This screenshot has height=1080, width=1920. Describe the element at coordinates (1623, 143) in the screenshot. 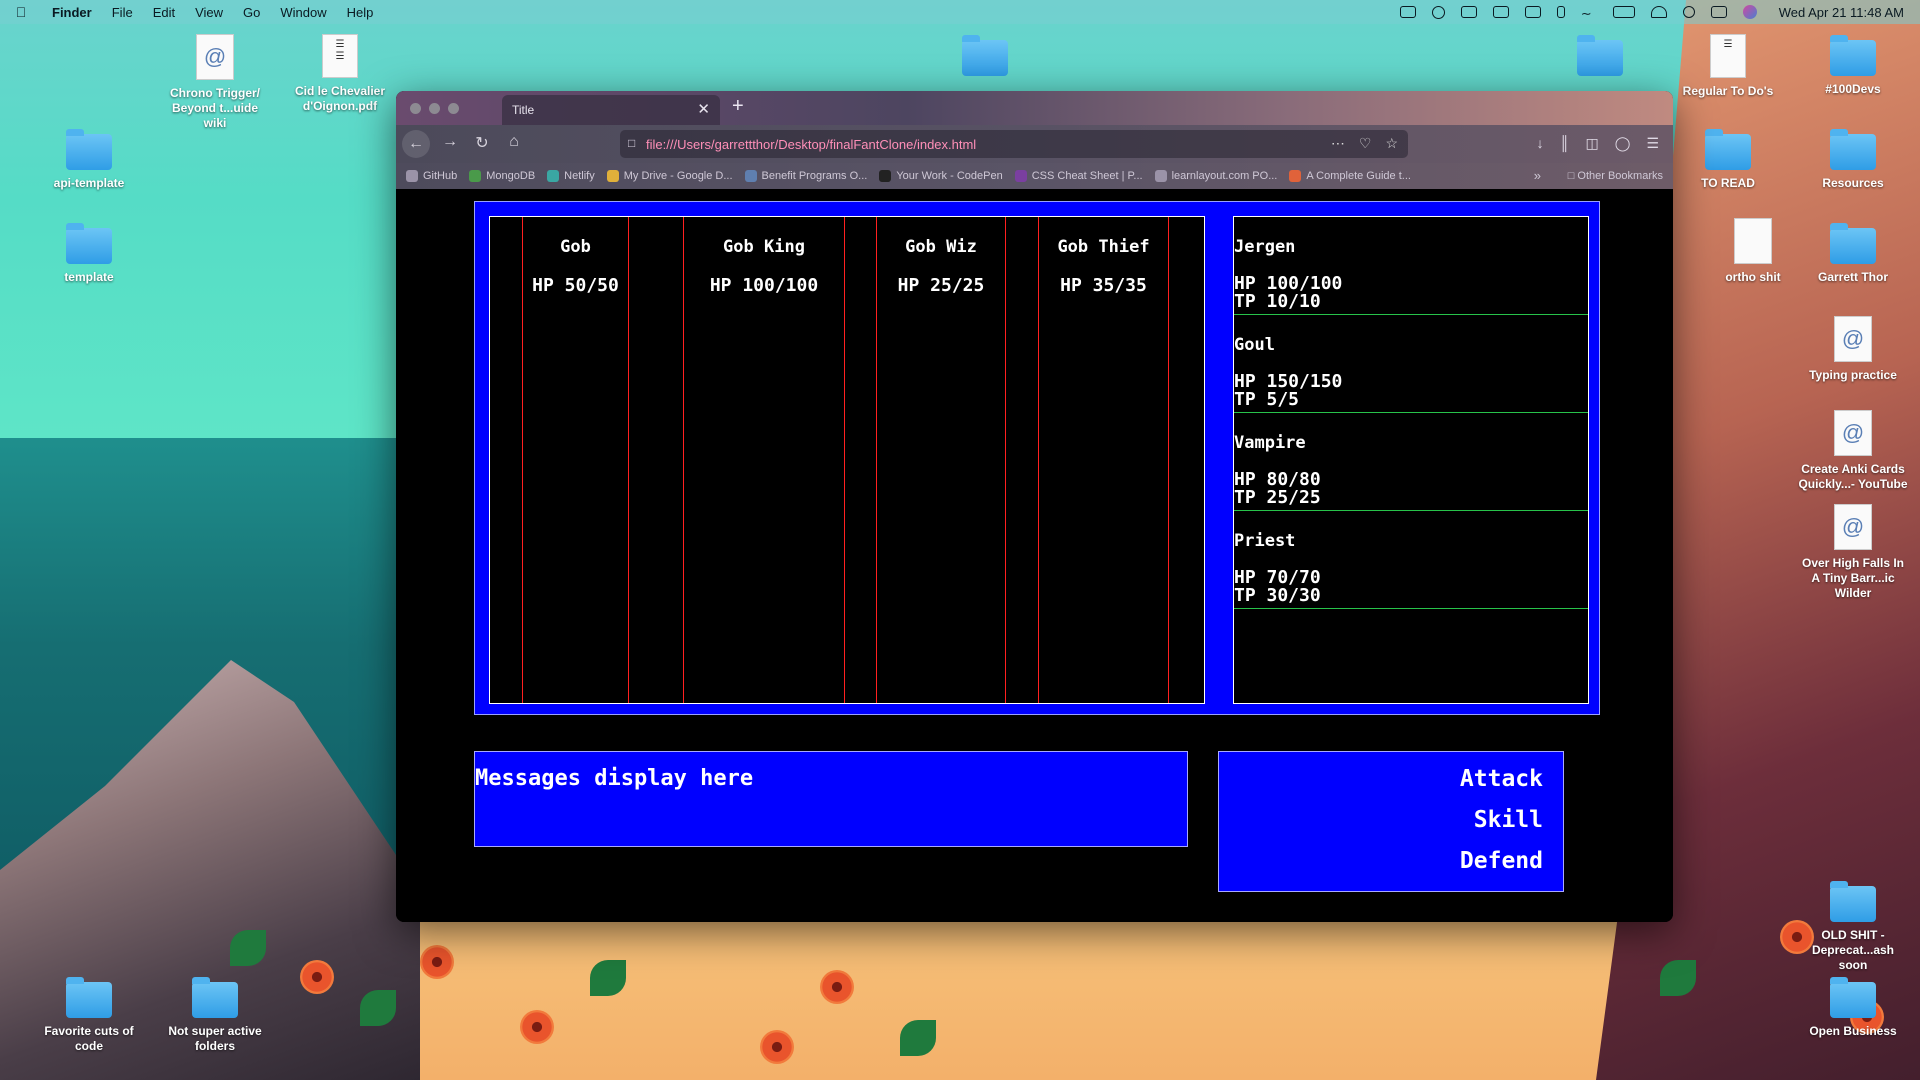

I see `account-icon: ◯` at that location.